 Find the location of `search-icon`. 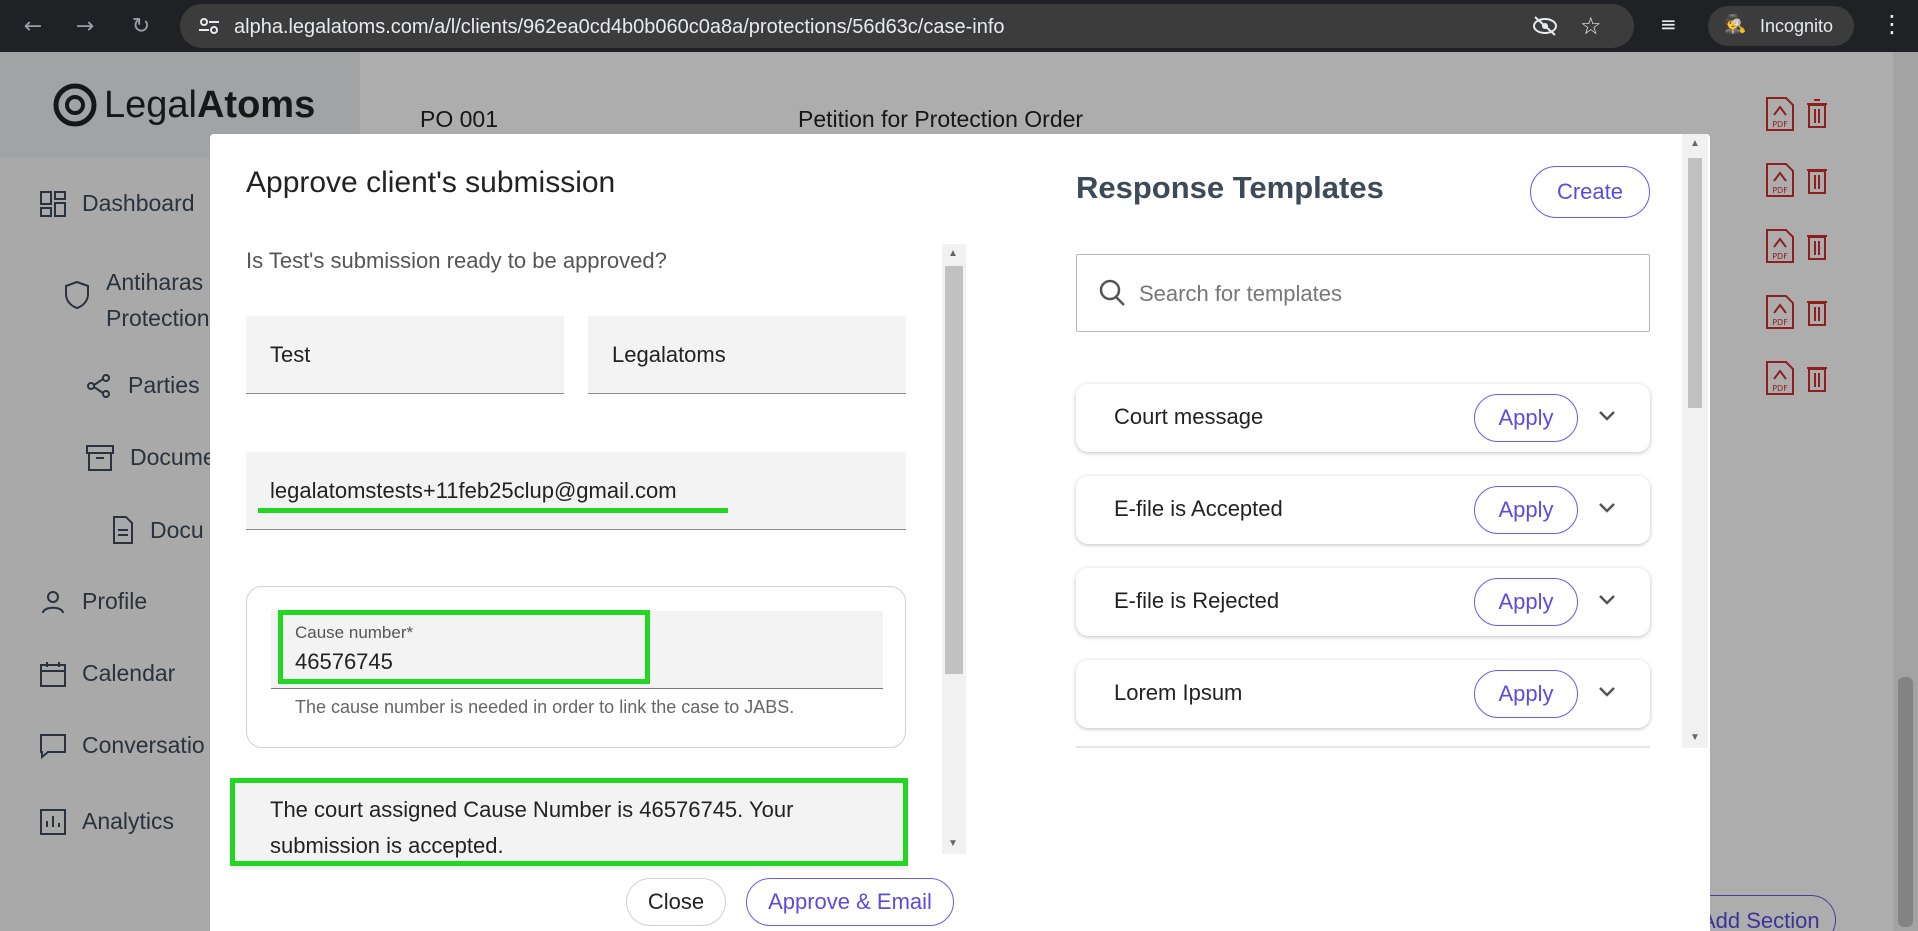

search-icon is located at coordinates (1112, 292).